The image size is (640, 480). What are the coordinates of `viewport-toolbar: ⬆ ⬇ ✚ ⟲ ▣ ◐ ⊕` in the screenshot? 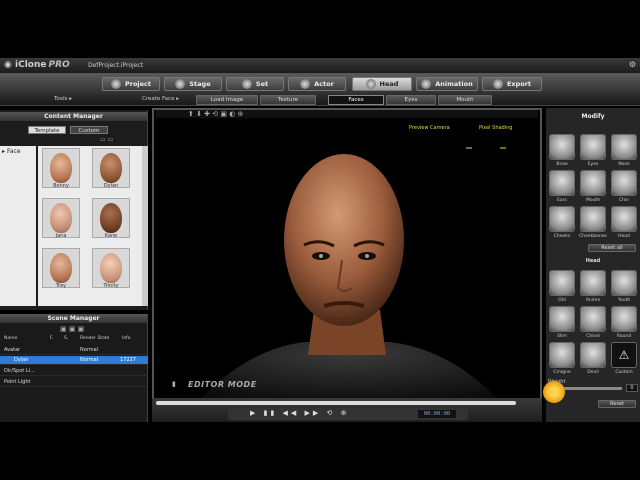 It's located at (347, 114).